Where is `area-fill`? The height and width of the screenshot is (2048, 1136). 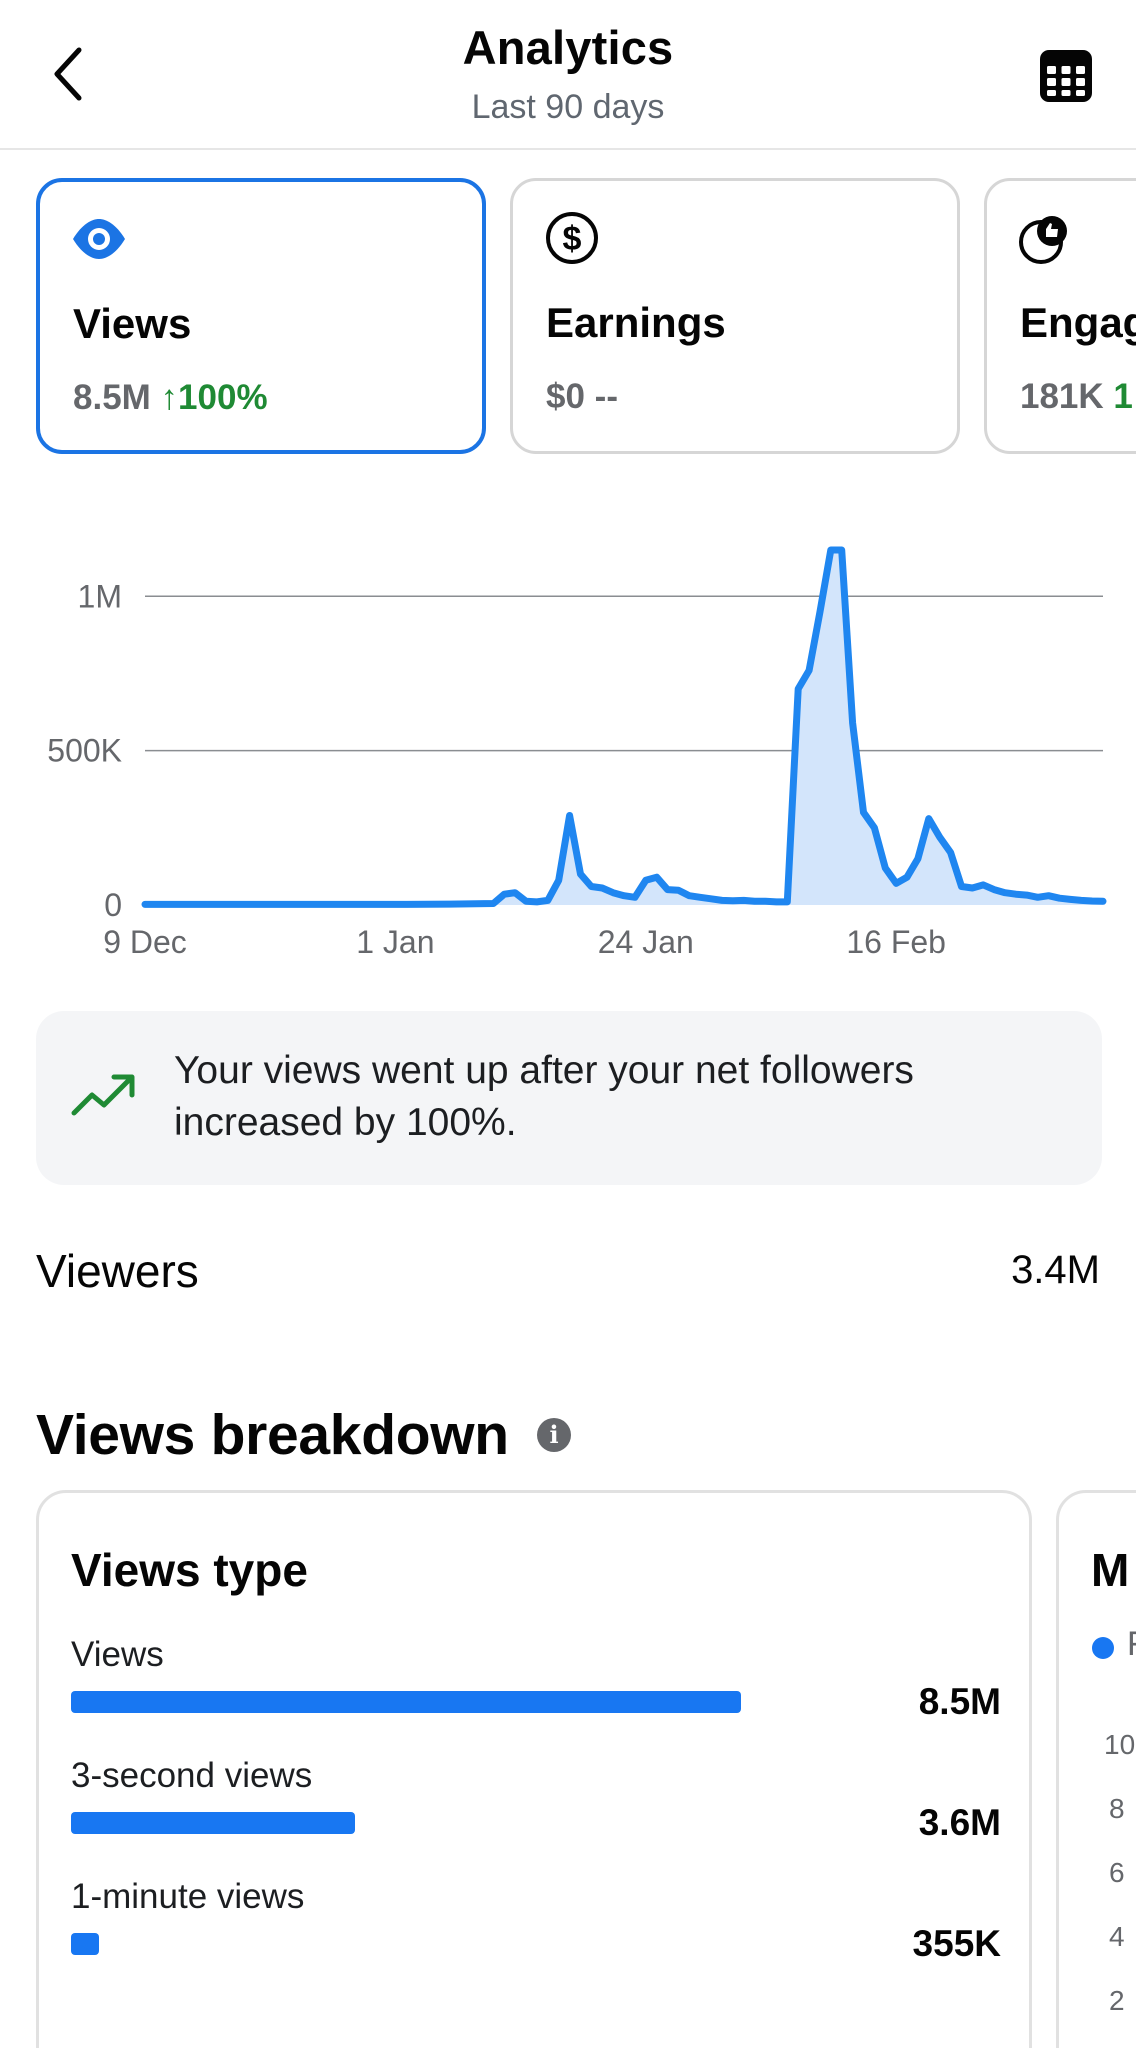
area-fill is located at coordinates (624, 727).